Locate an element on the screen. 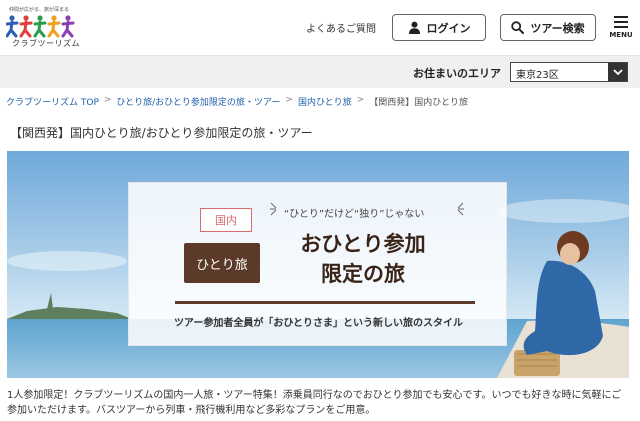 The image size is (640, 421). headline-divider is located at coordinates (325, 302).